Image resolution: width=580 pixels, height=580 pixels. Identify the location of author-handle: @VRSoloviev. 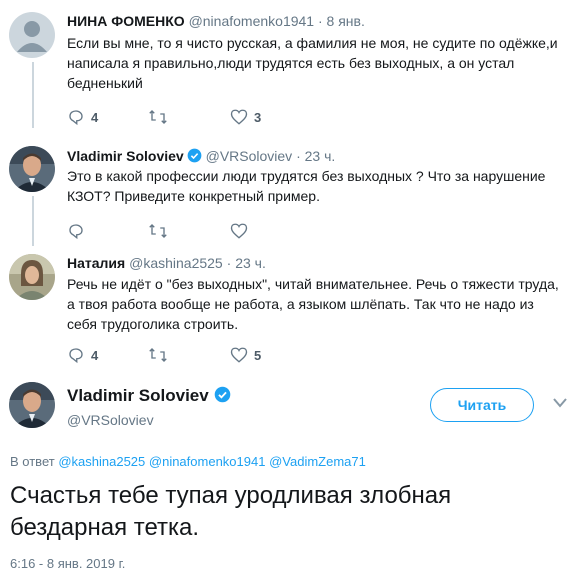
(249, 156).